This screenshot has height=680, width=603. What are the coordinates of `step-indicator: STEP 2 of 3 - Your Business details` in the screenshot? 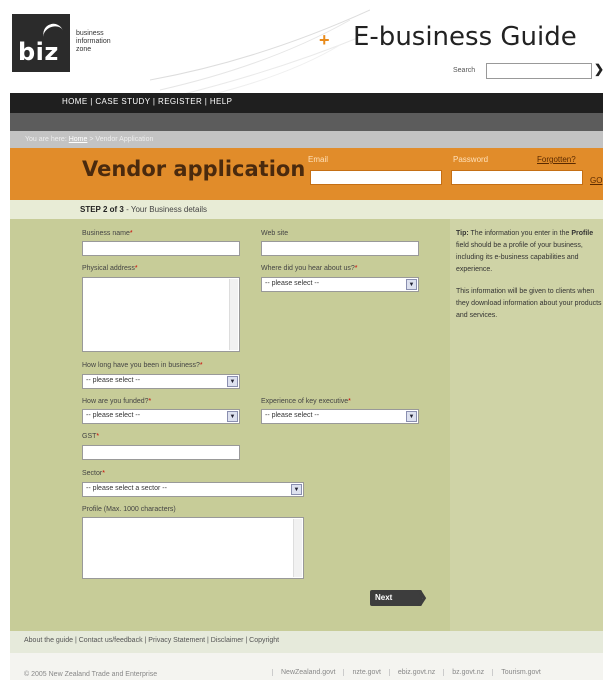 It's located at (306, 209).